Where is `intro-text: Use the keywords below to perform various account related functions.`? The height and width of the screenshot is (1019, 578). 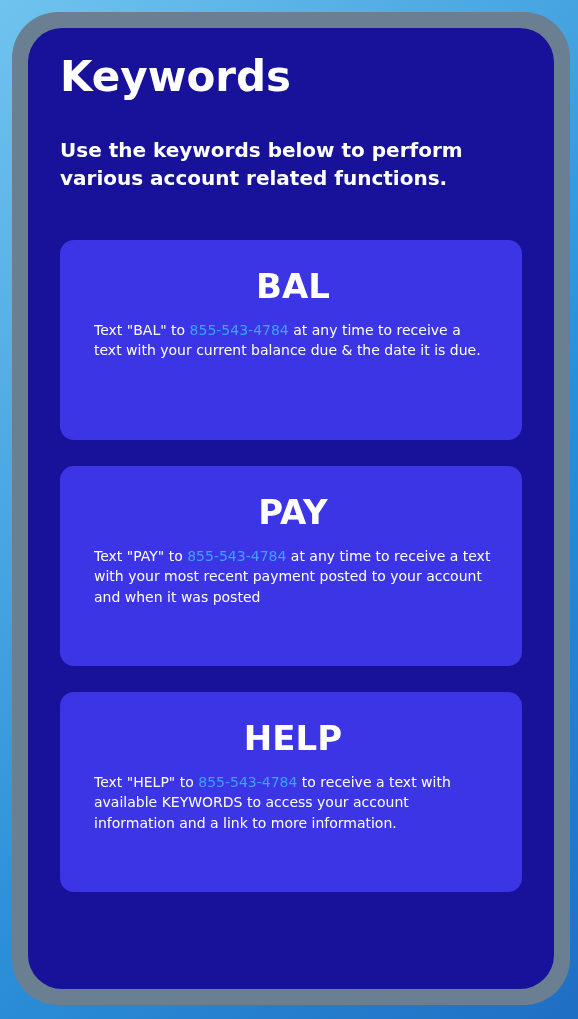 intro-text: Use the keywords below to perform various account related functions. is located at coordinates (262, 165).